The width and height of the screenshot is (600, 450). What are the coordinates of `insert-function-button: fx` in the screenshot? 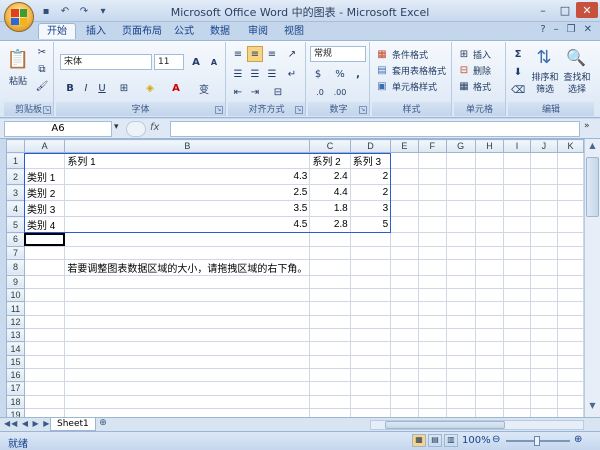 It's located at (154, 127).